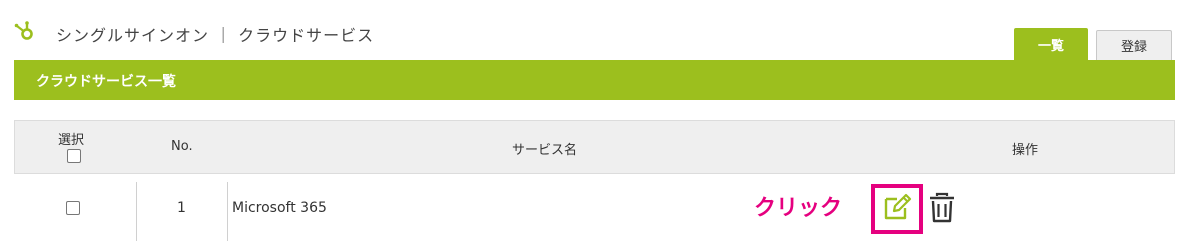 The height and width of the screenshot is (241, 1184). I want to click on hubspot-sprocket-icon, so click(25, 31).